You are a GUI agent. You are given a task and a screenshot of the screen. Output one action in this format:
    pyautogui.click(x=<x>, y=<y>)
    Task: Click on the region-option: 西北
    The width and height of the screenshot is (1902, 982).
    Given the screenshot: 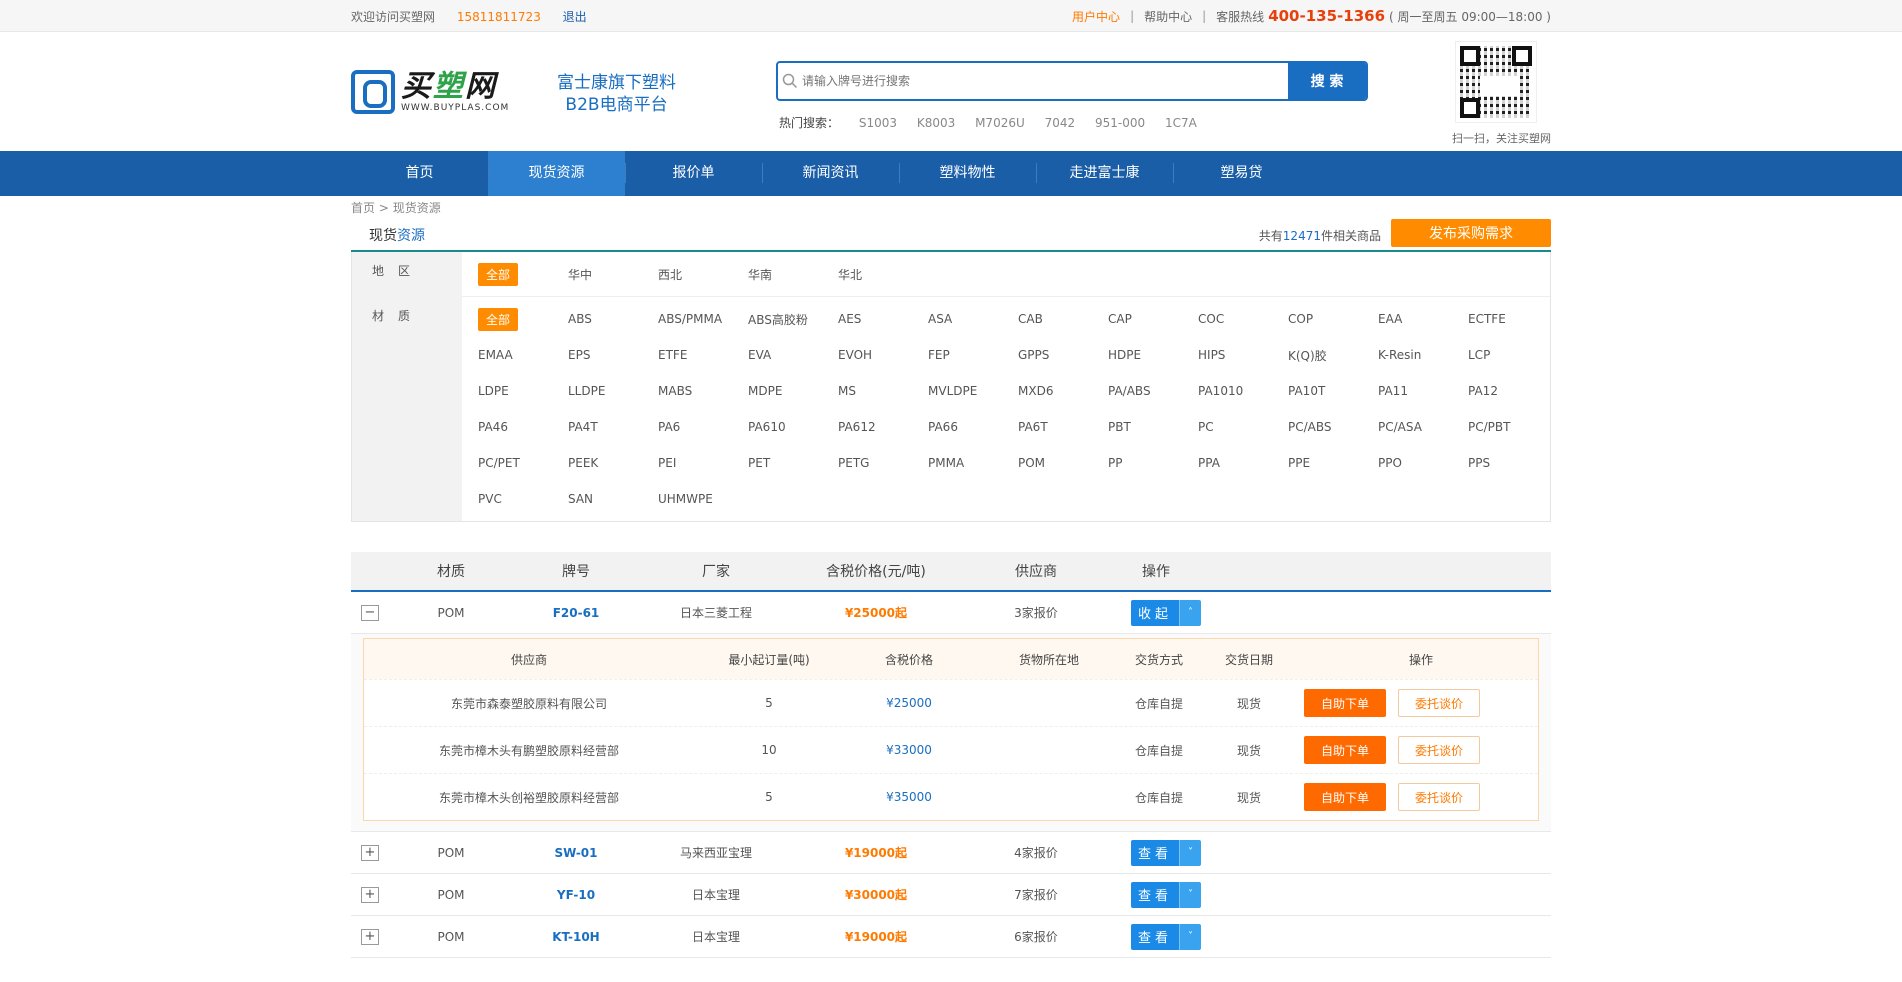 What is the action you would take?
    pyautogui.click(x=695, y=274)
    